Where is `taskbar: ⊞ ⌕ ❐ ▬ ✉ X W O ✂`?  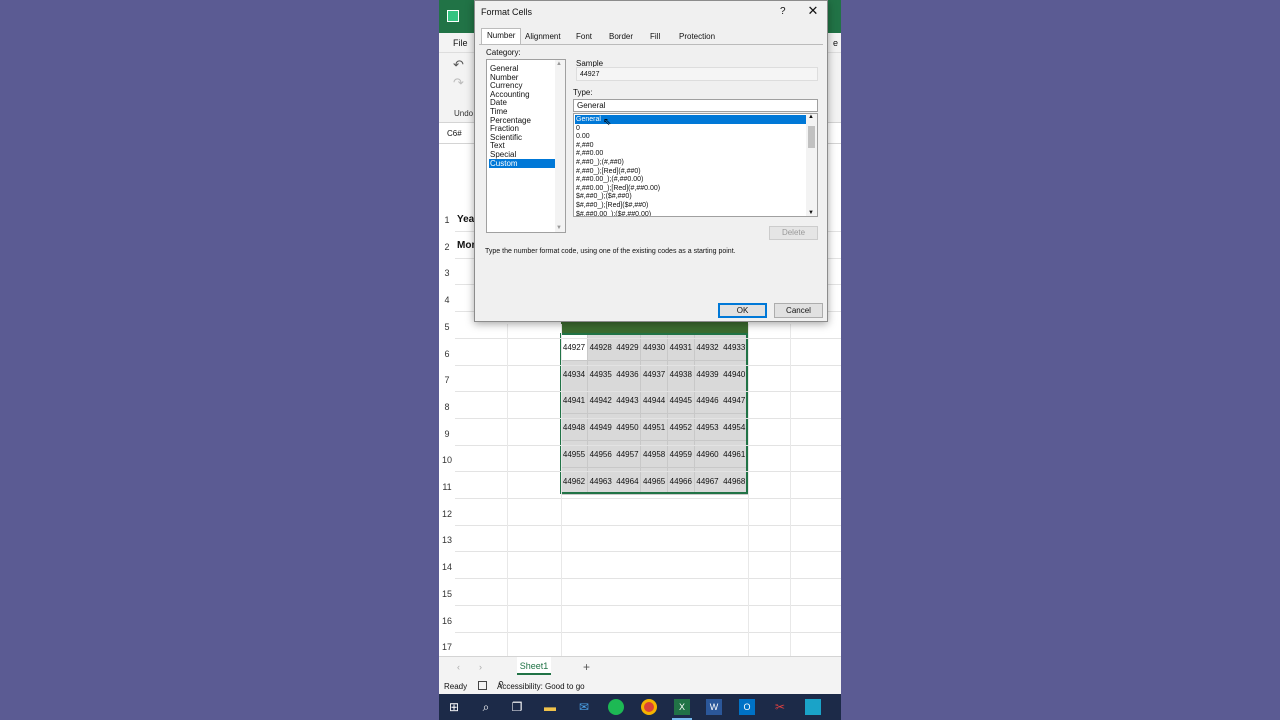 taskbar: ⊞ ⌕ ❐ ▬ ✉ X W O ✂ is located at coordinates (640, 707).